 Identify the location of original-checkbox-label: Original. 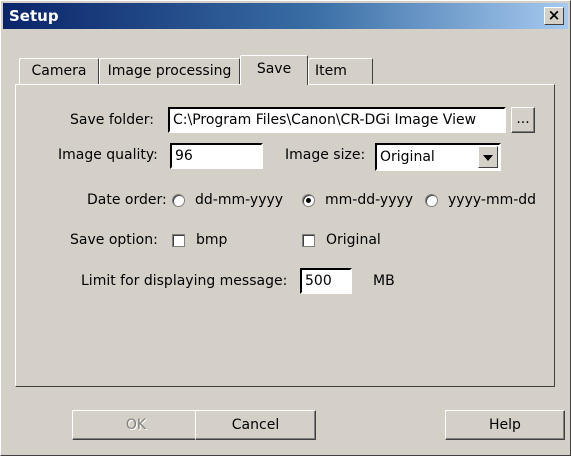
(353, 240).